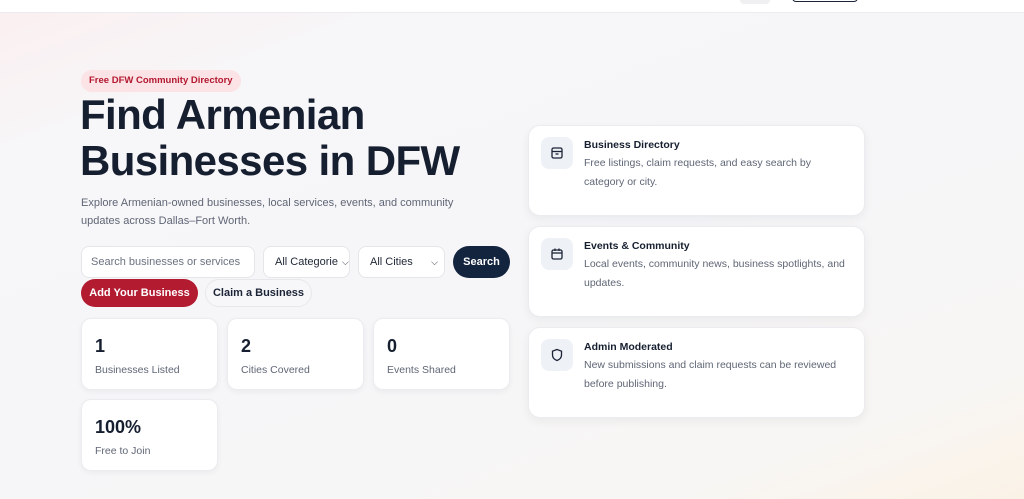  I want to click on search-input, so click(168, 262).